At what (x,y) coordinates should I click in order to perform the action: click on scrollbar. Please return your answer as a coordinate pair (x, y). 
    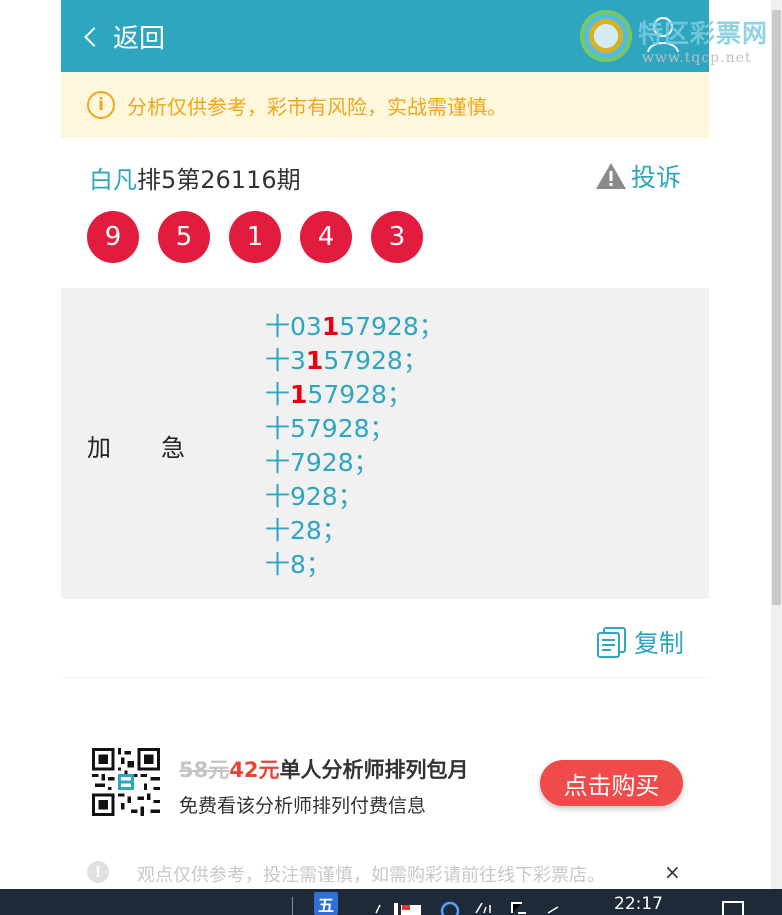
    Looking at the image, I should click on (776, 445).